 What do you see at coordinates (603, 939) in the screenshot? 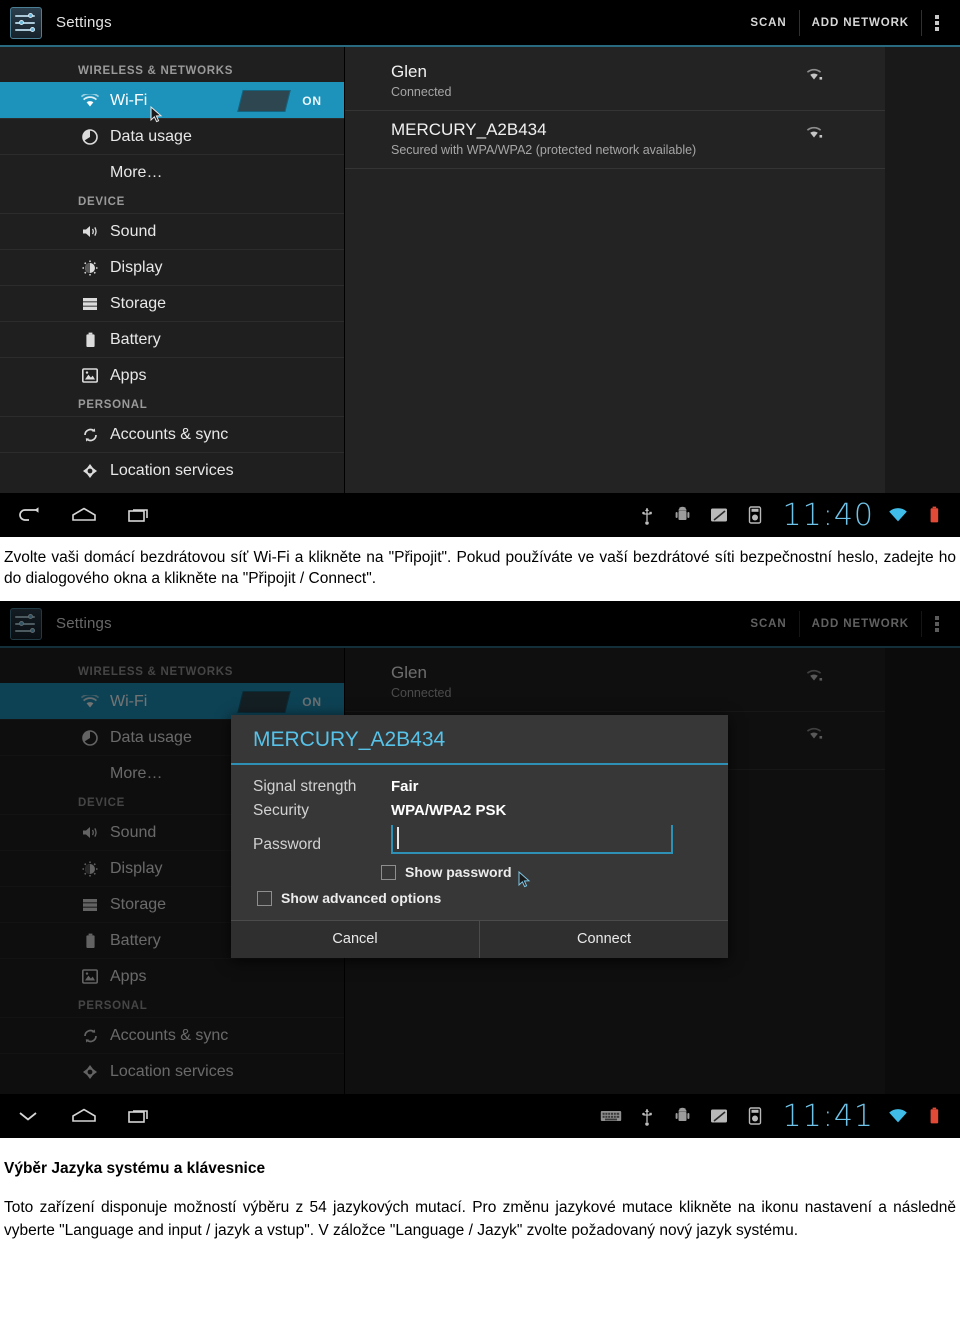
I see `connect-button: Connect` at bounding box center [603, 939].